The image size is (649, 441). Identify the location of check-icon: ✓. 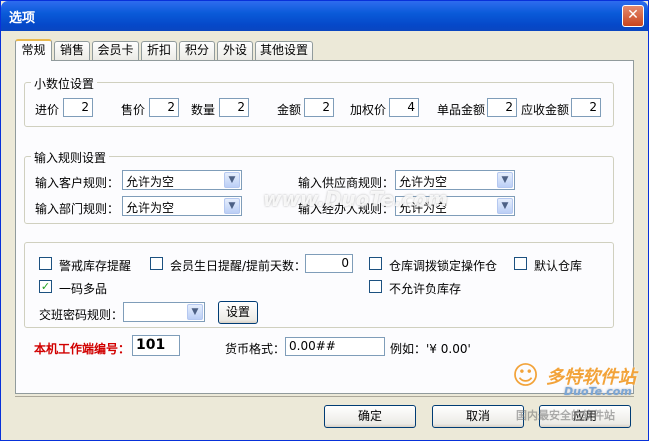
(45, 286).